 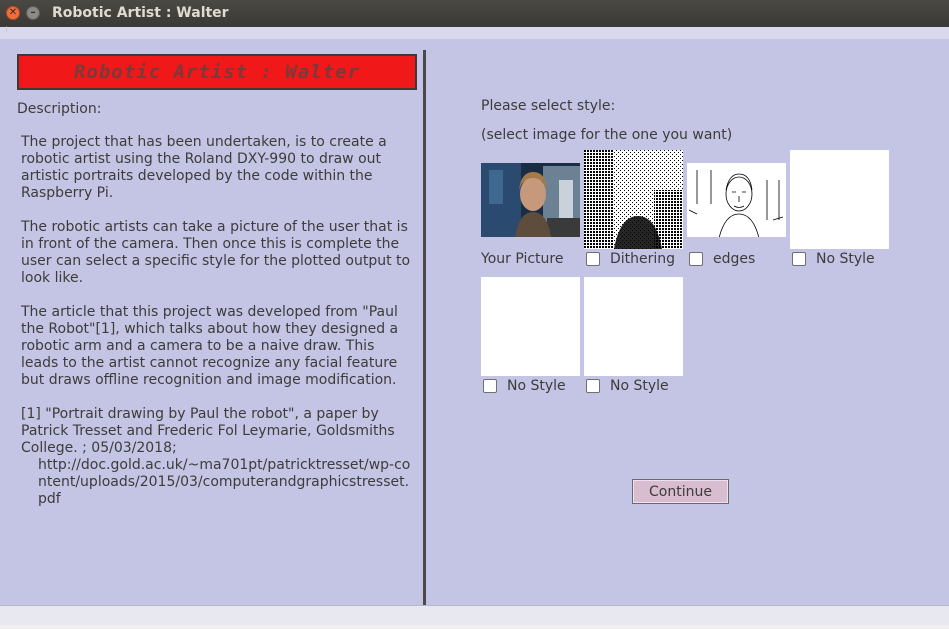 I want to click on dithering-checkbox, so click(x=593, y=259).